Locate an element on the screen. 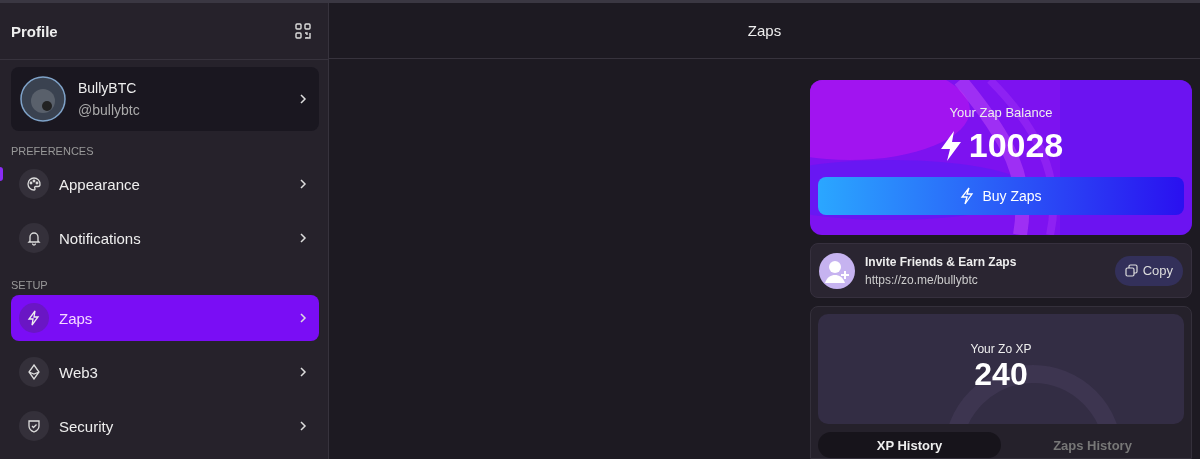 The image size is (1200, 459). balance-label: Your Zap Balance is located at coordinates (1001, 112).